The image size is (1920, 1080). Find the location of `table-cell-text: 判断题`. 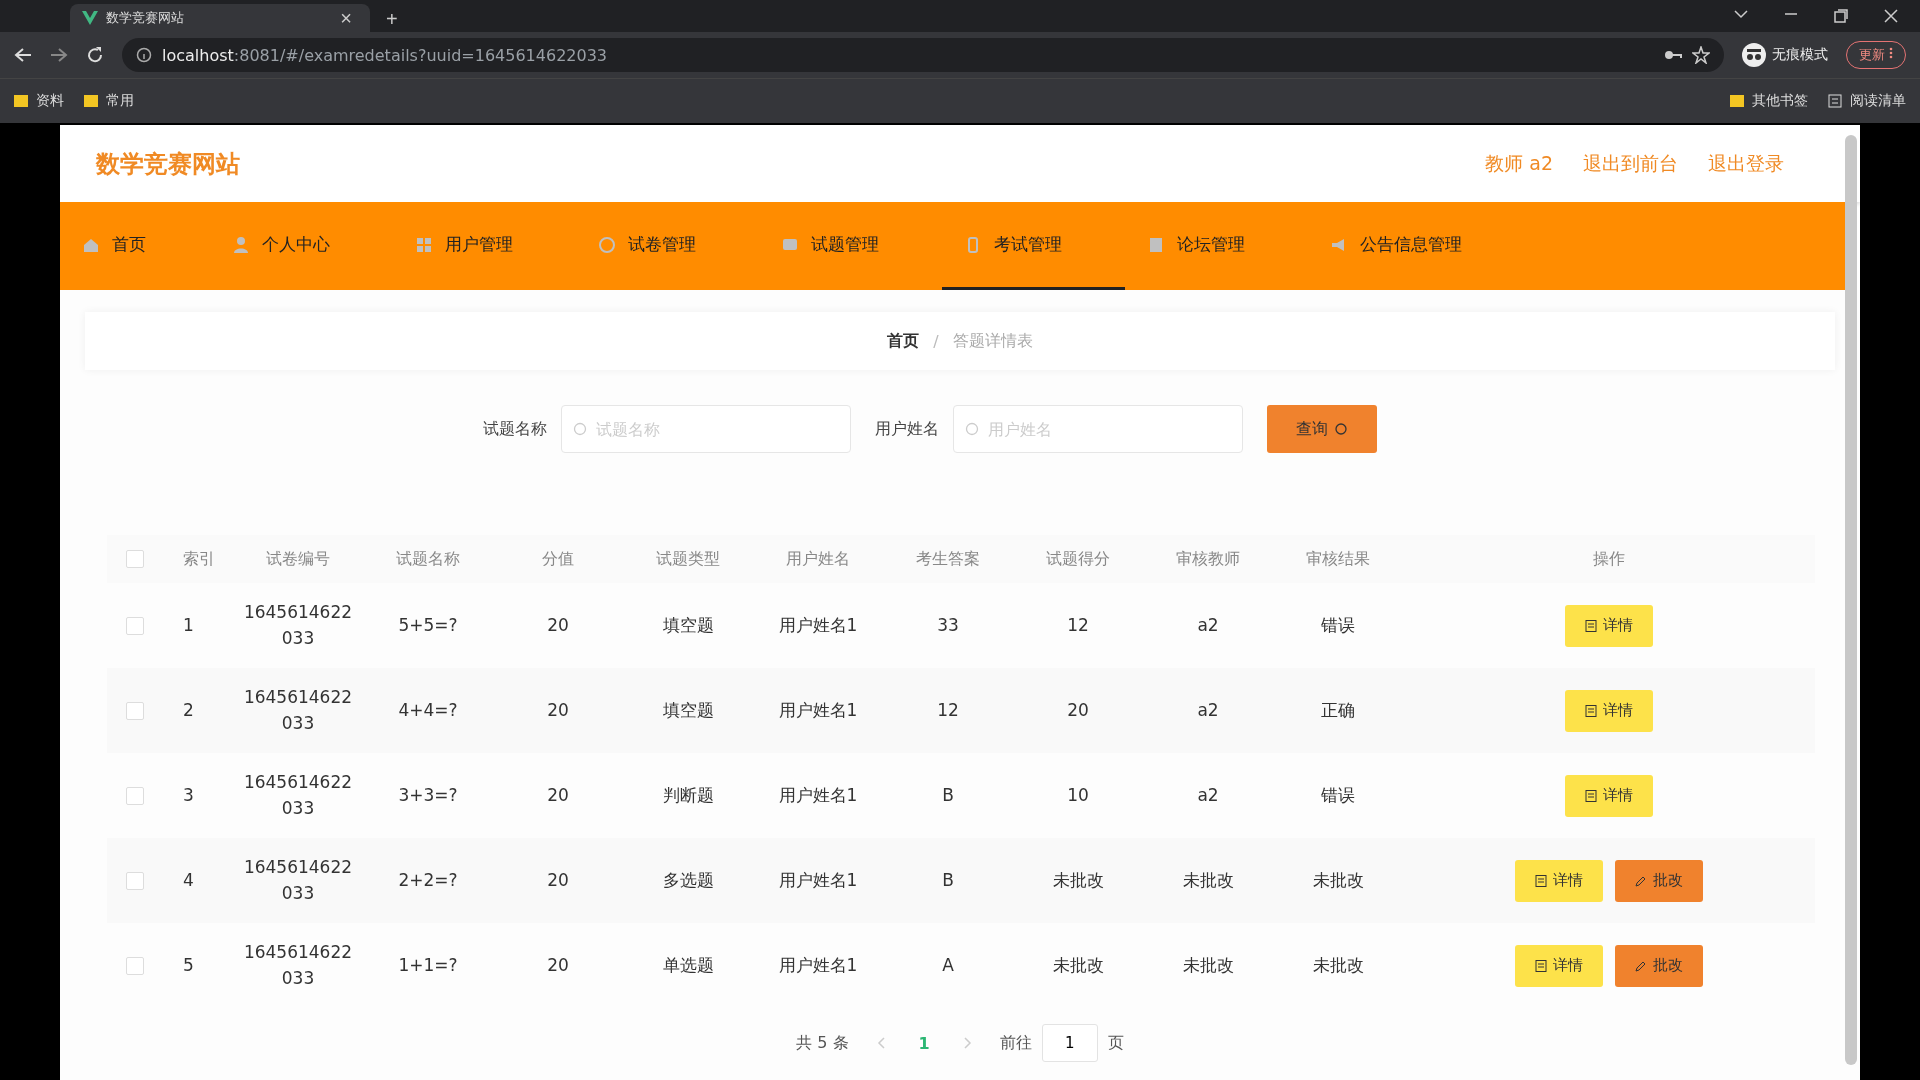

table-cell-text: 判断题 is located at coordinates (688, 795).